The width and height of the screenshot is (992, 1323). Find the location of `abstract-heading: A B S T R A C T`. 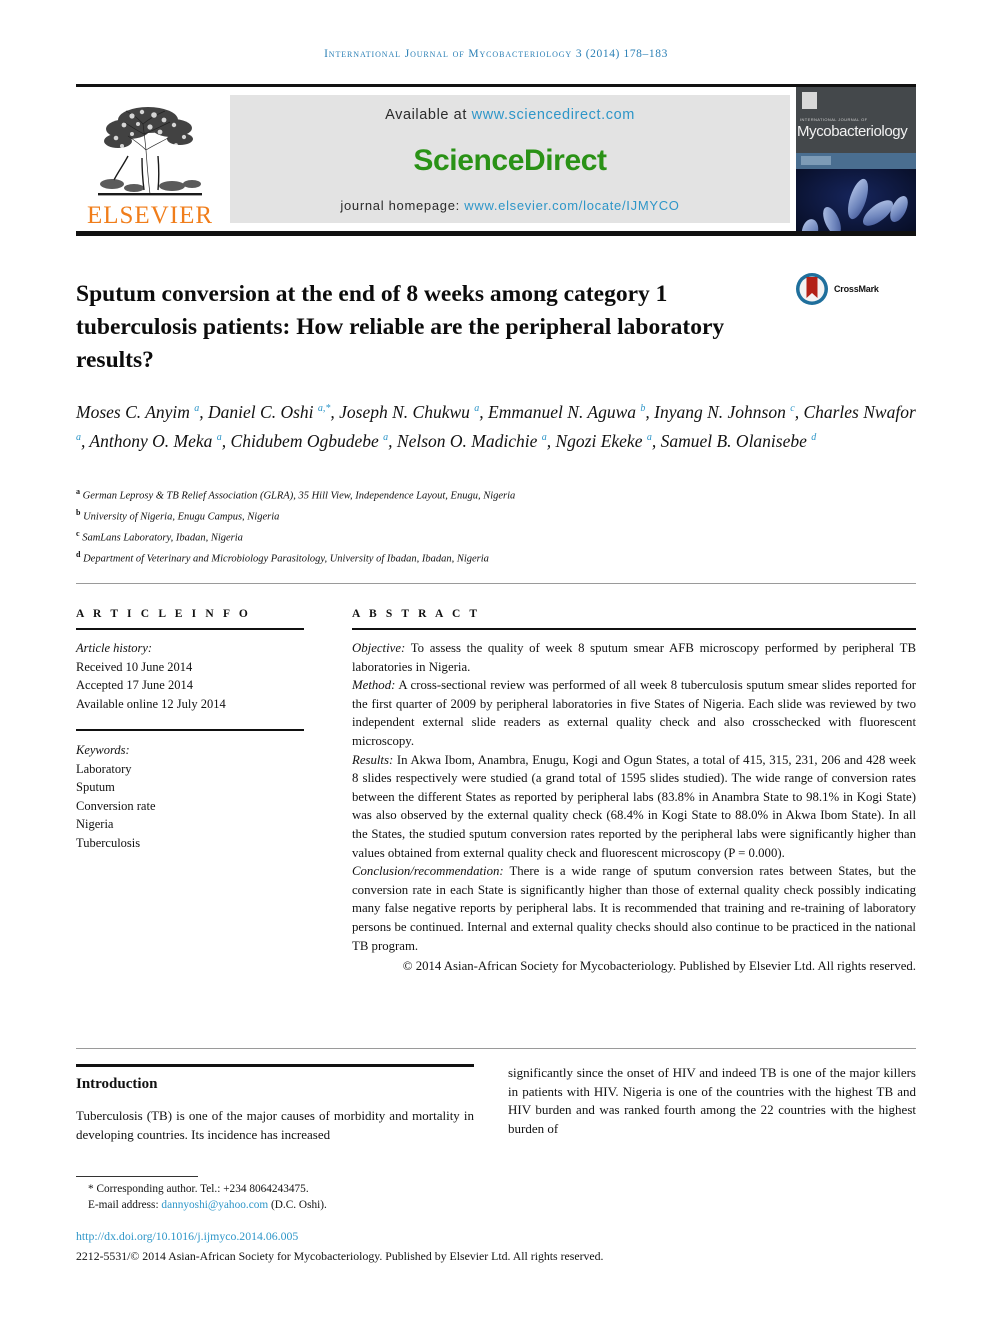

abstract-heading: A B S T R A C T is located at coordinates (416, 614).